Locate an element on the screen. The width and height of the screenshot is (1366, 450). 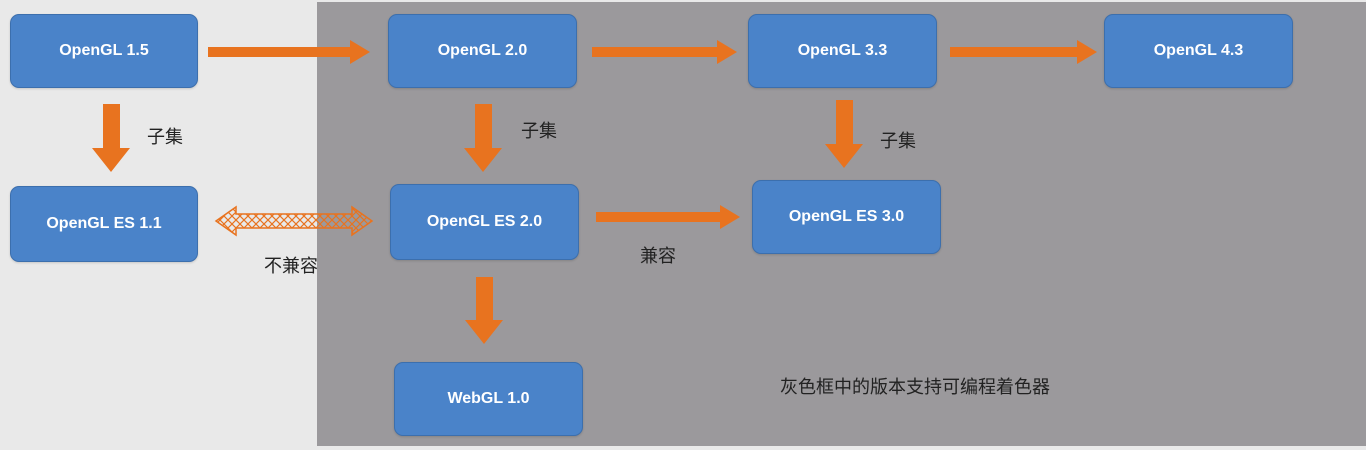
node-opengl-4-3: OpenGL 4.3 is located at coordinates (1198, 51).